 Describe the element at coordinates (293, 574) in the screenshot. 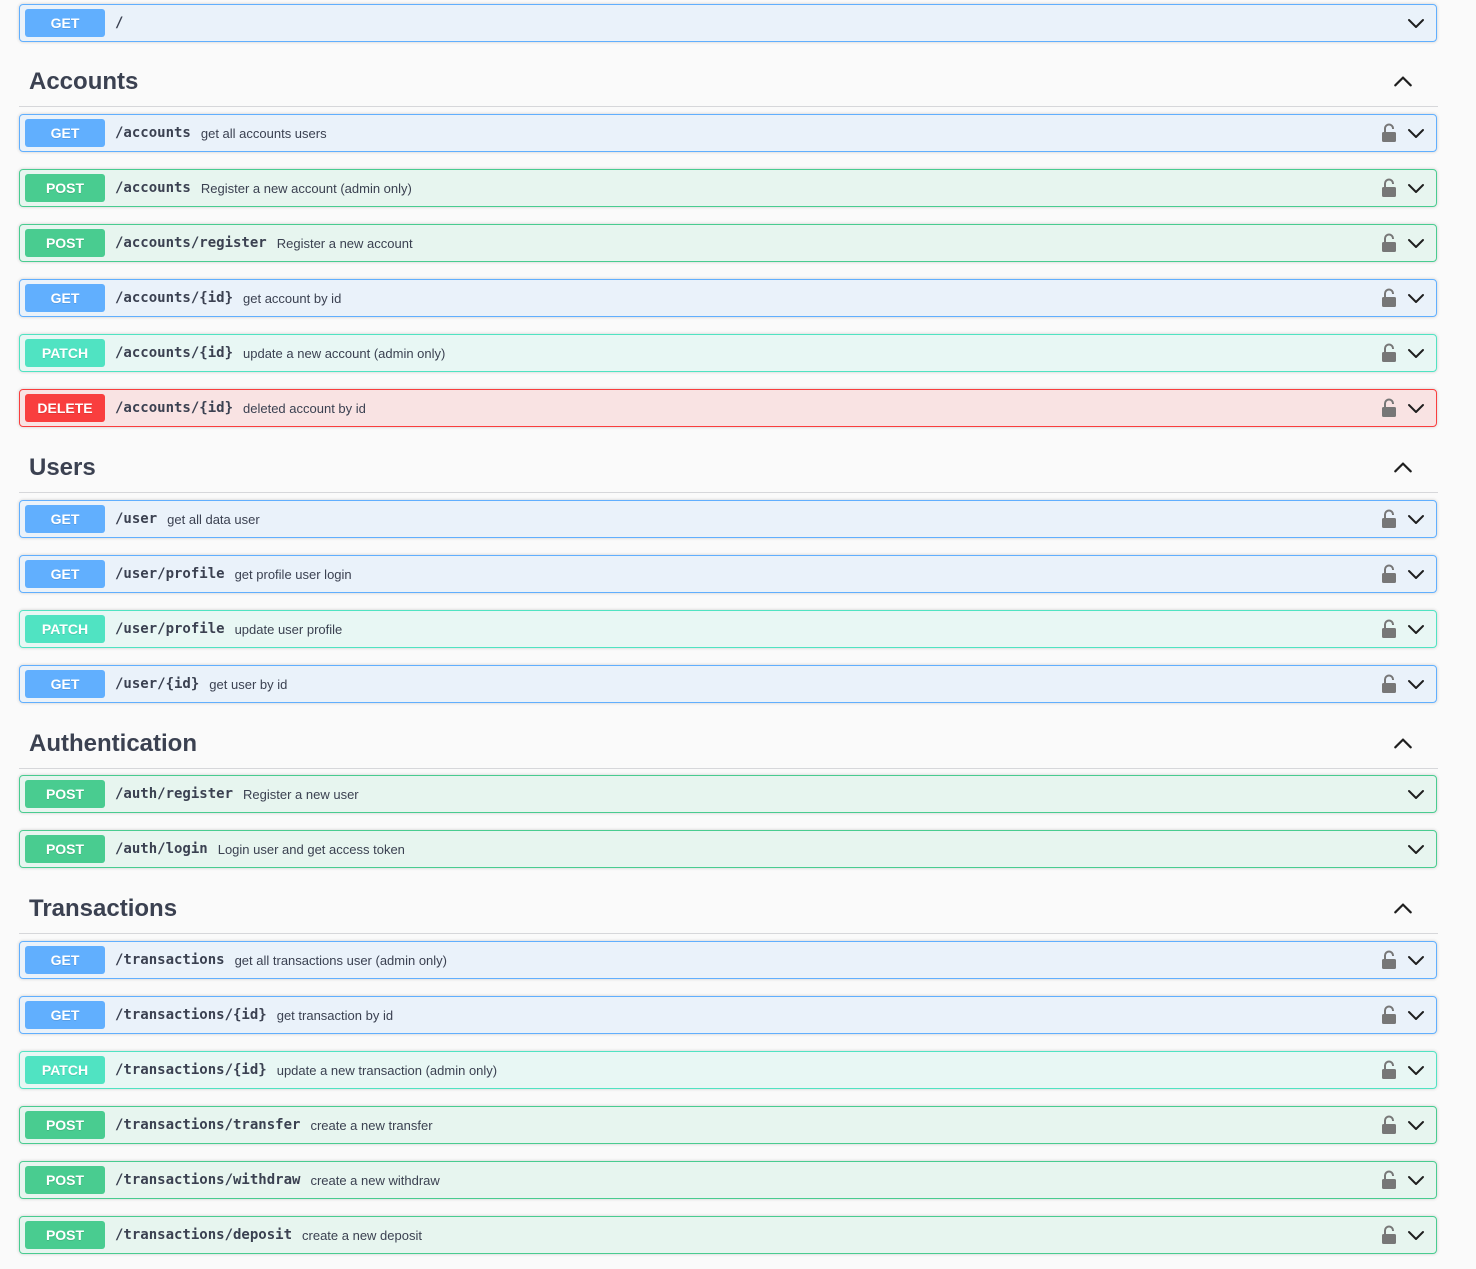

I see `operation-summary: get profile user login` at that location.